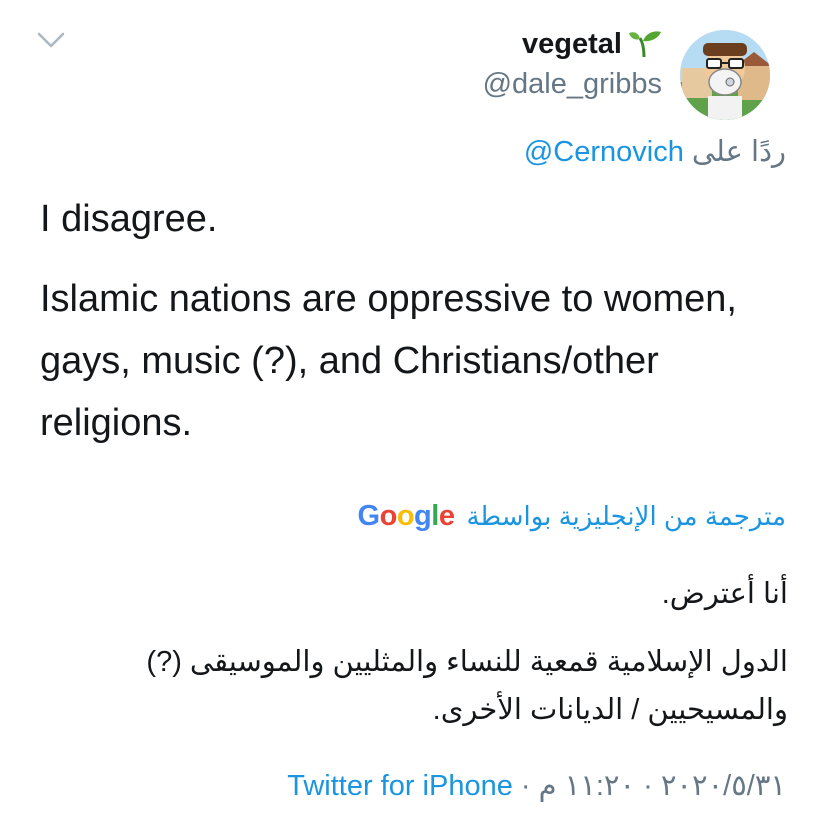 The width and height of the screenshot is (828, 829). I want to click on replying-to: ردًا على @Cernovich, so click(655, 151).